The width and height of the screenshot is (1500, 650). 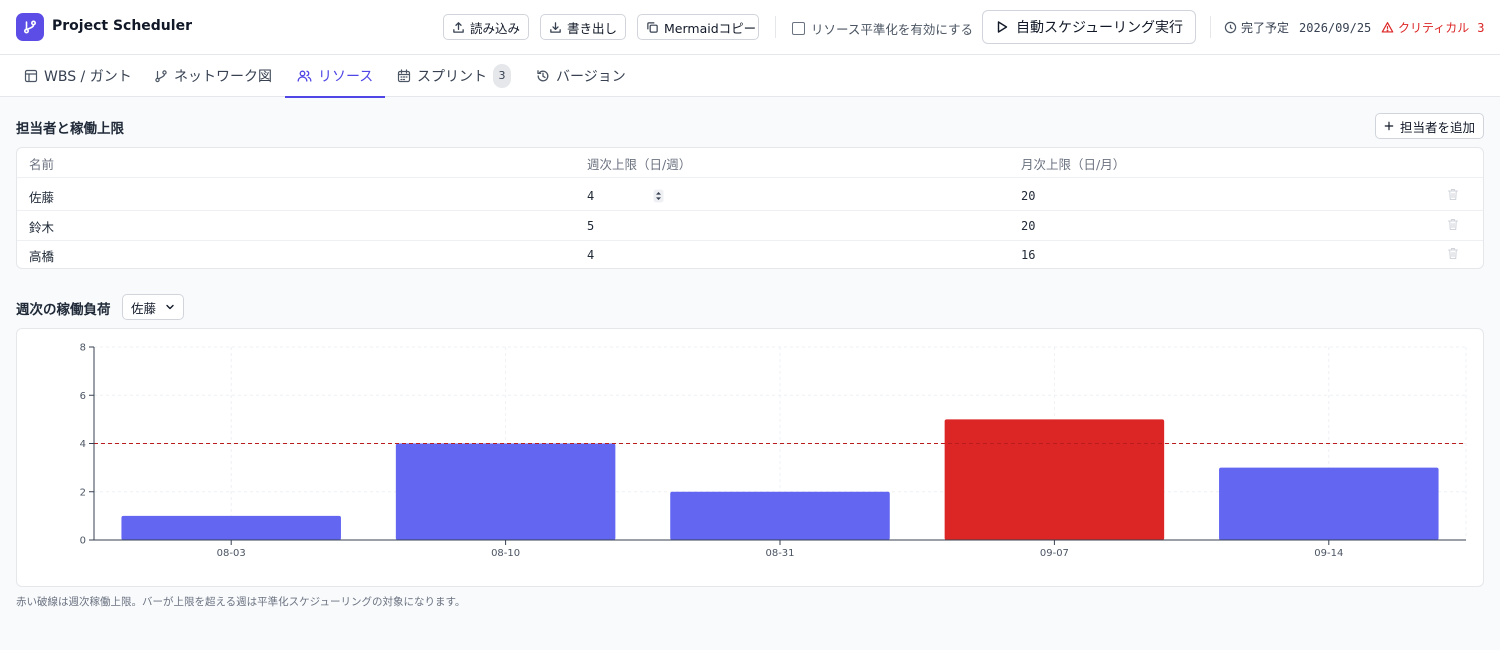 What do you see at coordinates (750, 163) in the screenshot?
I see `table-header-row: 名前 週次上限（日/週） 月次上限（日/月）` at bounding box center [750, 163].